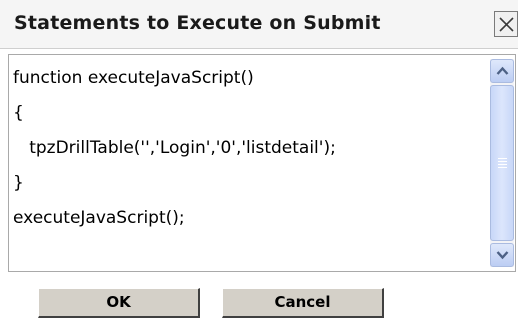 Image resolution: width=518 pixels, height=324 pixels. I want to click on scroll-down-button, so click(502, 255).